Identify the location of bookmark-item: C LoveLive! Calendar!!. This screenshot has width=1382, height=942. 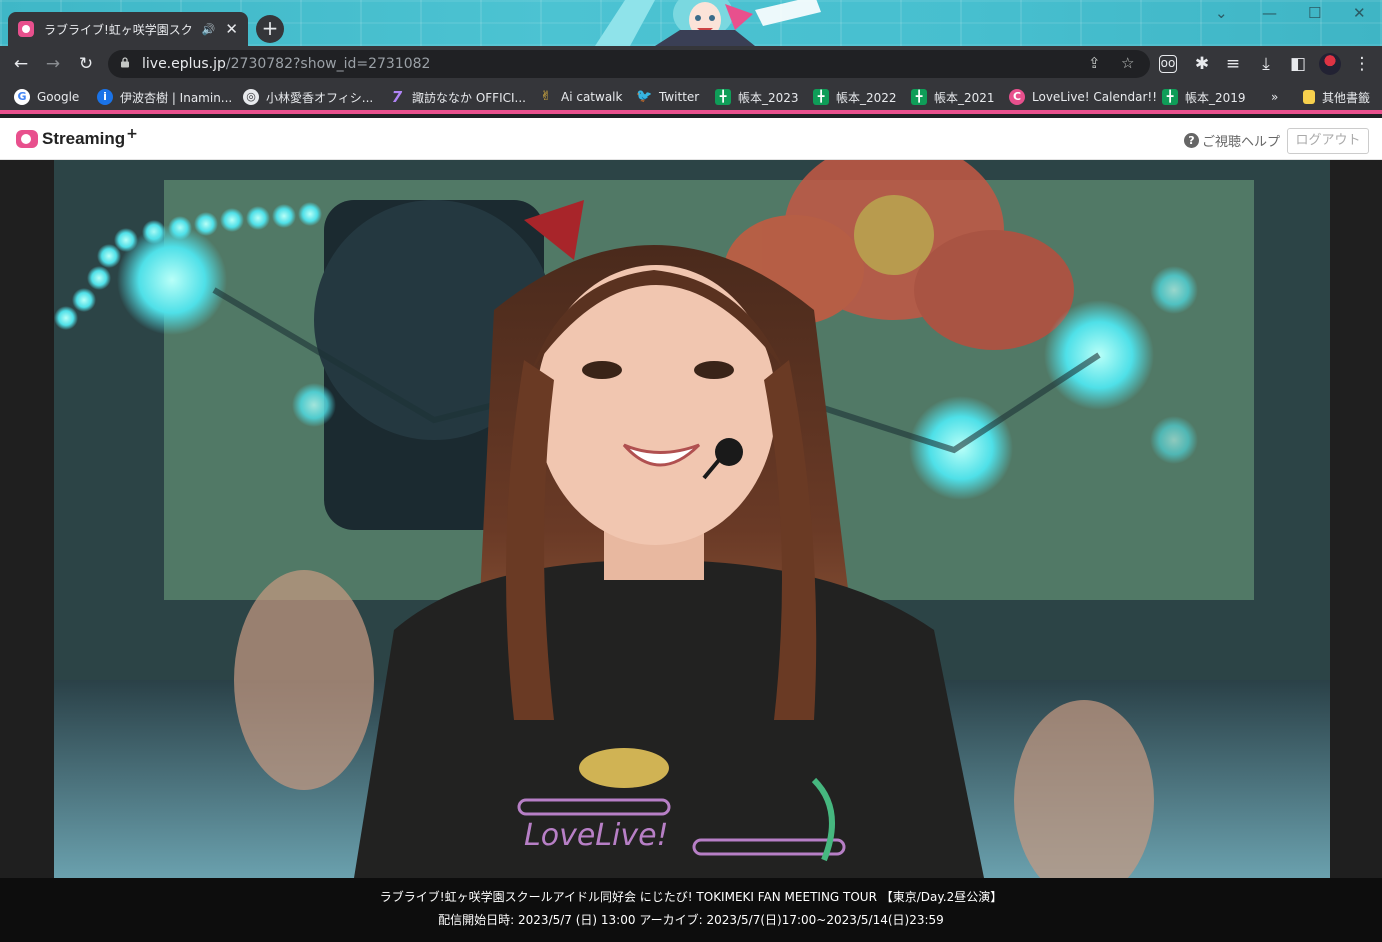
(1083, 97).